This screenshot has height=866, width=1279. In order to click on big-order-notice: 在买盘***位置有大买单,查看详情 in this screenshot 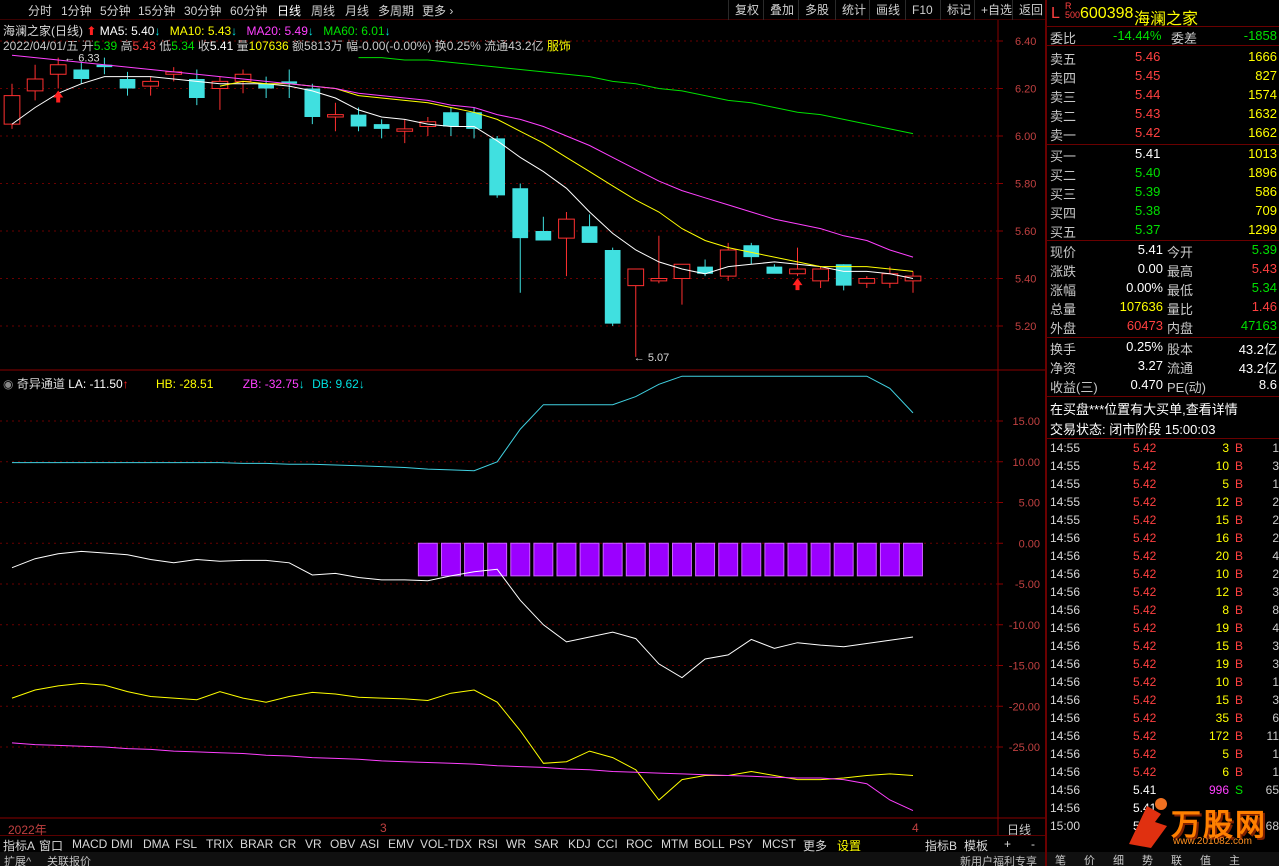, I will do `click(1163, 407)`.